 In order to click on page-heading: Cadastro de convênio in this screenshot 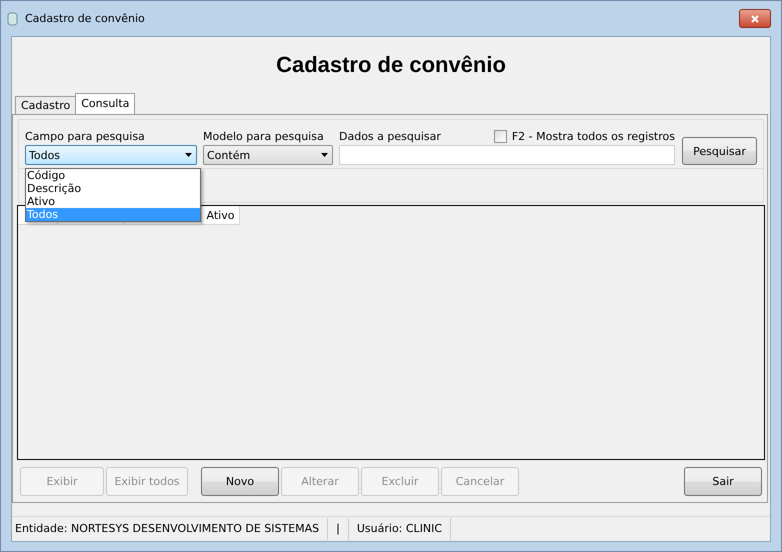, I will do `click(391, 65)`.